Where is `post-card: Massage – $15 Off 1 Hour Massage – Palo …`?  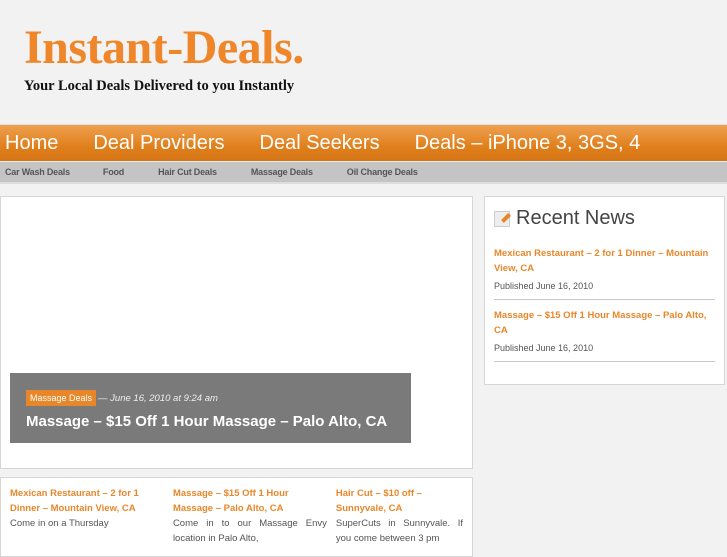
post-card: Massage – $15 Off 1 Hour Massage – Palo … is located at coordinates (250, 521).